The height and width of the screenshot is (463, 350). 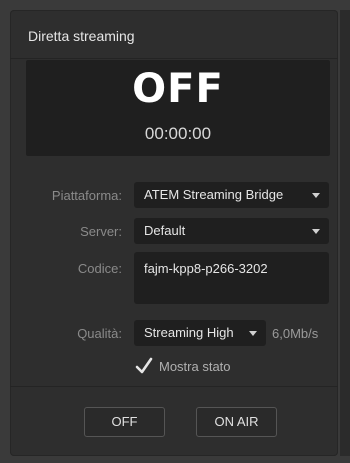 I want to click on checkmark-icon, so click(x=144, y=365).